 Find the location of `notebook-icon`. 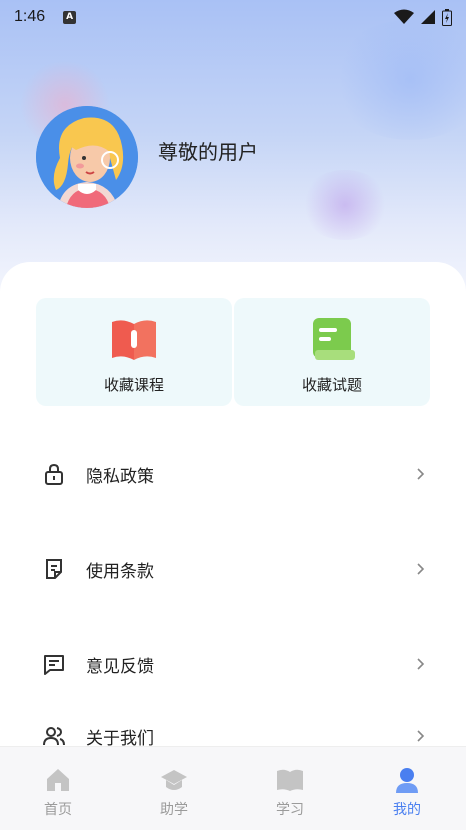

notebook-icon is located at coordinates (334, 339).